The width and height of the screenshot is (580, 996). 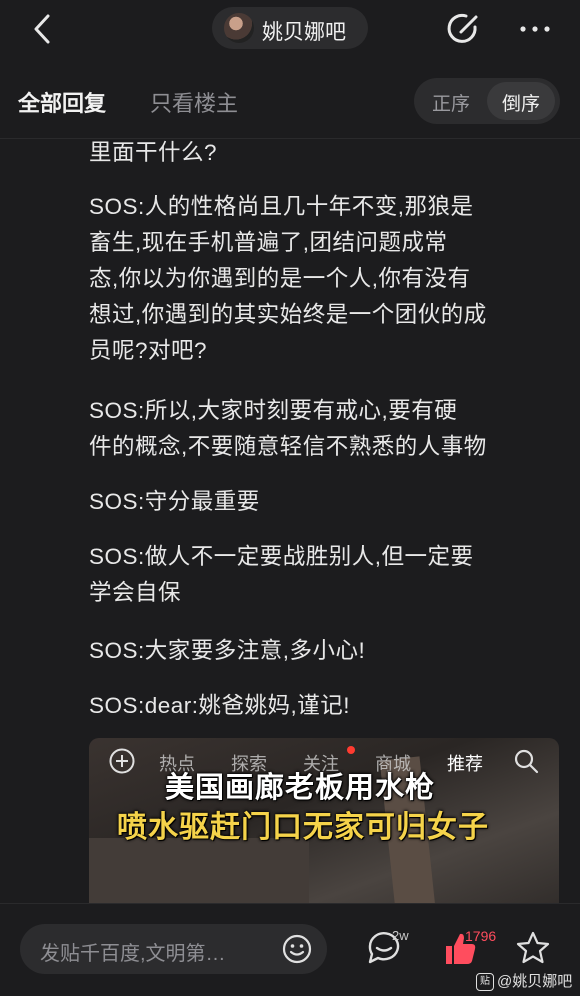 What do you see at coordinates (526, 761) in the screenshot?
I see `search-icon` at bounding box center [526, 761].